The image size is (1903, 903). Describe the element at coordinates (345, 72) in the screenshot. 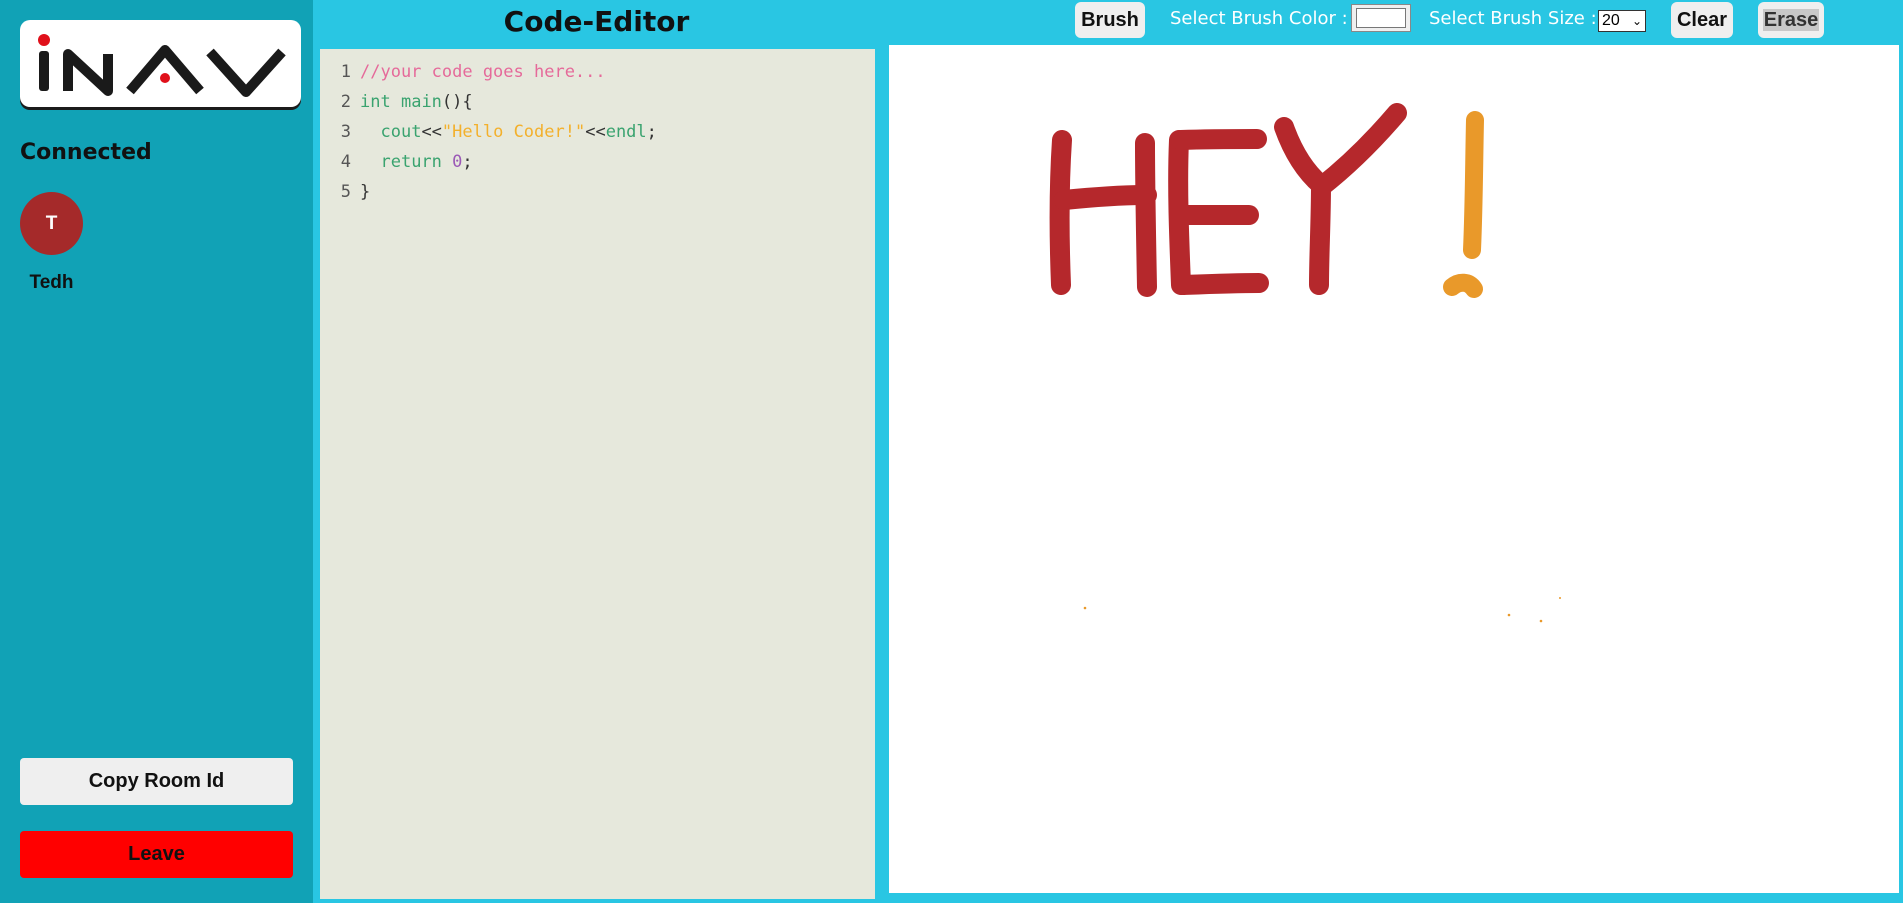

I see `line-number: 1` at that location.